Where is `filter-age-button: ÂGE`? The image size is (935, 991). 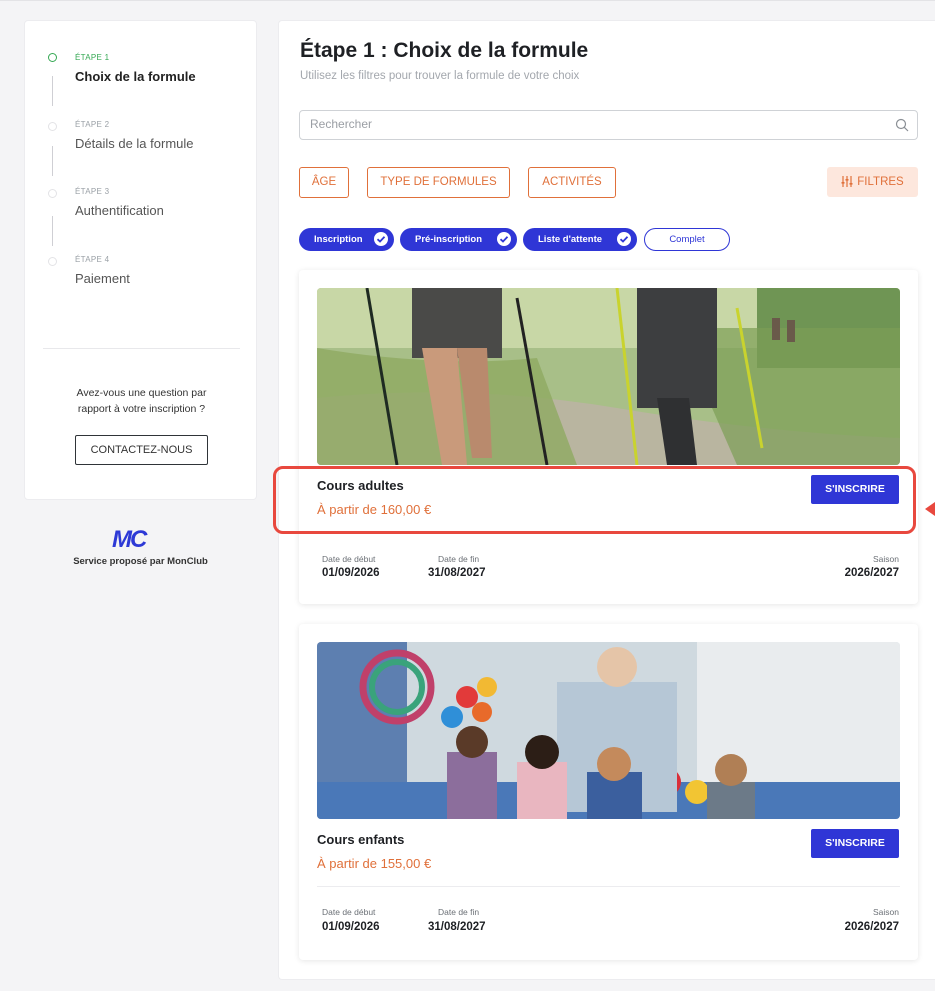 filter-age-button: ÂGE is located at coordinates (324, 182).